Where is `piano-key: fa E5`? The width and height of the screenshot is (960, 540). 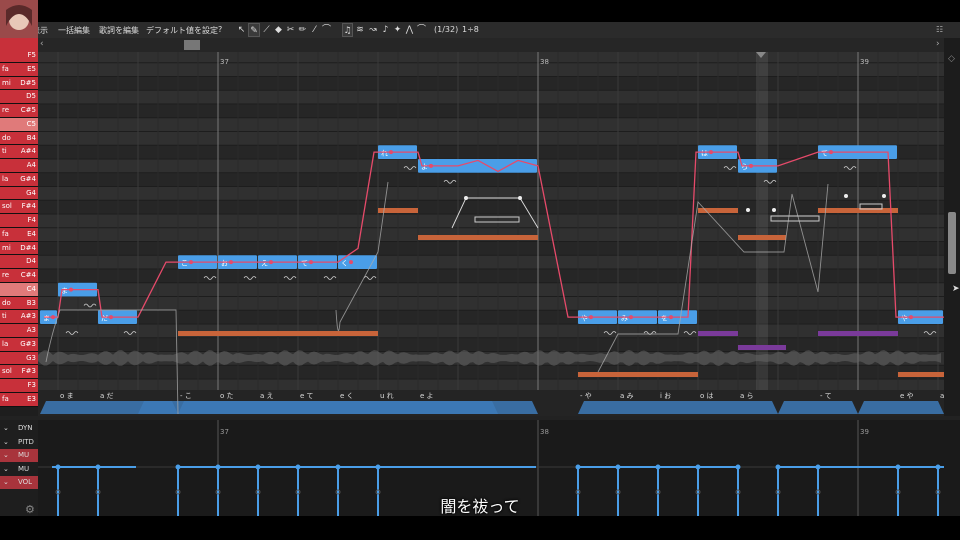
piano-key: fa E5 is located at coordinates (19, 69).